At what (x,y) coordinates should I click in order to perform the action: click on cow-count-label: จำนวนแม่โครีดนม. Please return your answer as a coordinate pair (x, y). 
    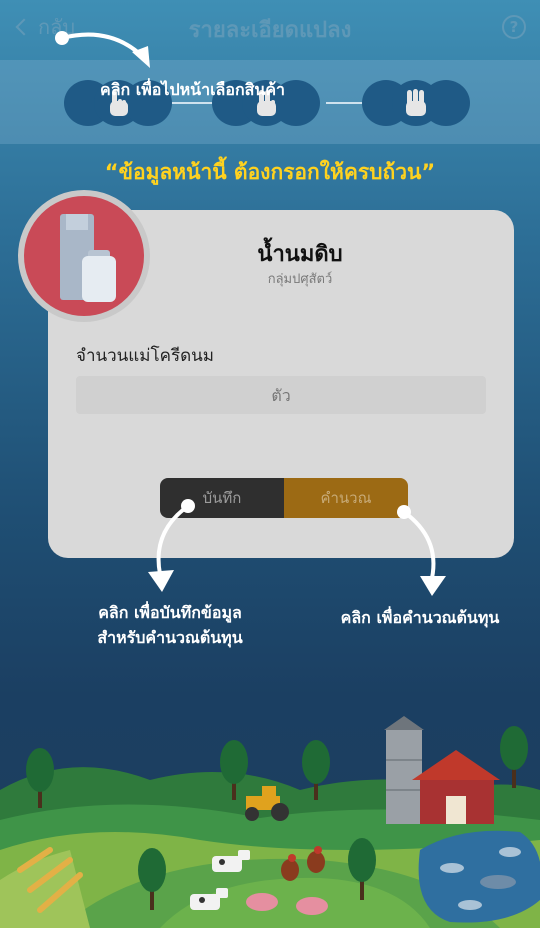
    Looking at the image, I should click on (145, 356).